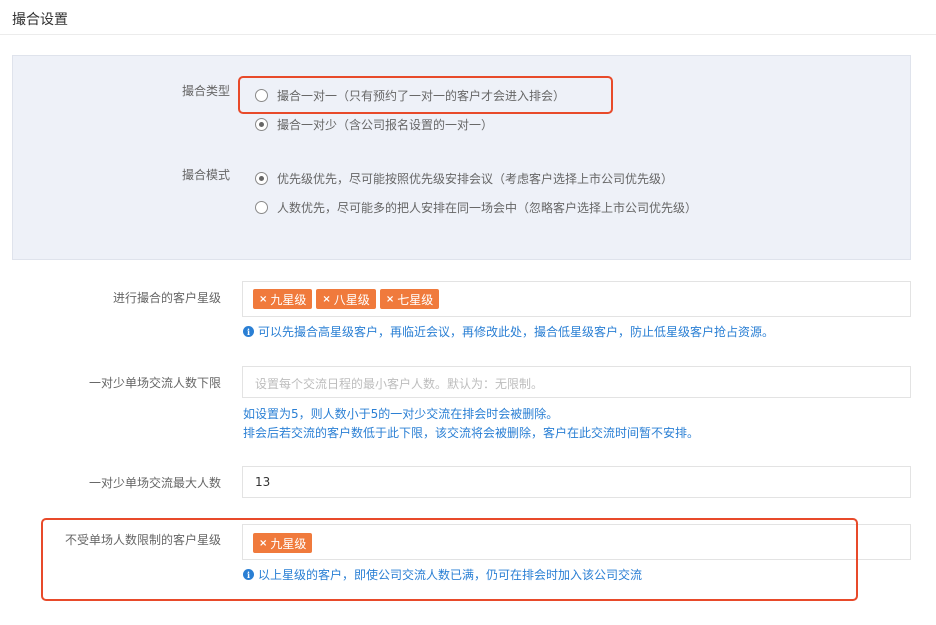 The image size is (936, 625). Describe the element at coordinates (142, 540) in the screenshot. I see `unlimited-levels-label: 不受单场人数限制的客户星级` at that location.